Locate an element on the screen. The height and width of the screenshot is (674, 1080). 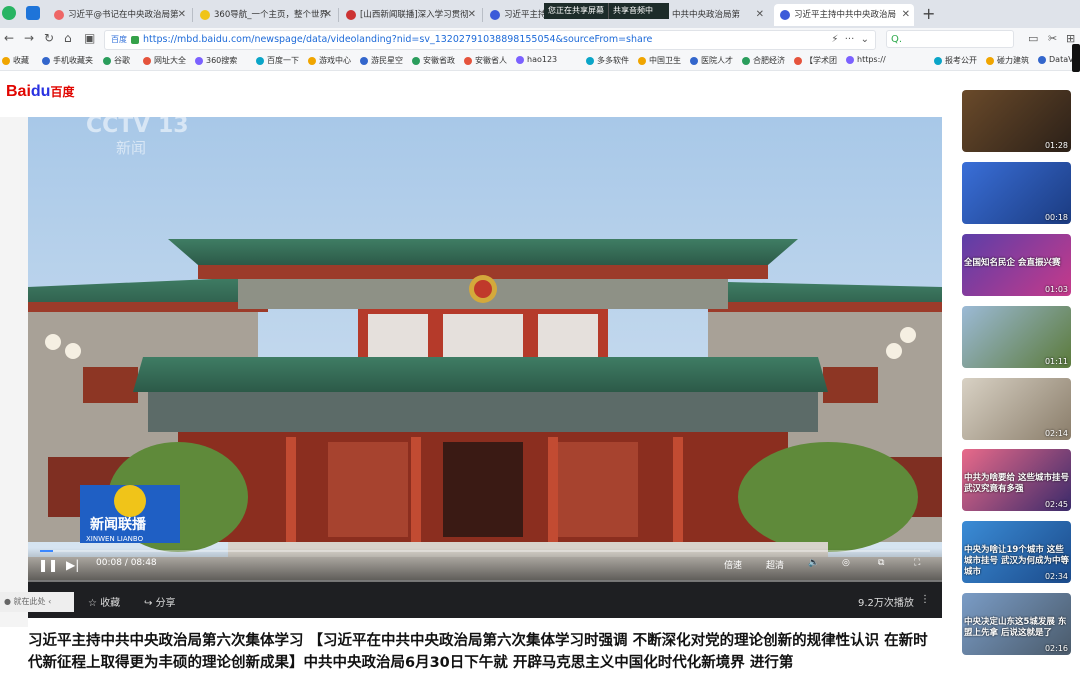
more-icon: ⋮ is located at coordinates (925, 599).